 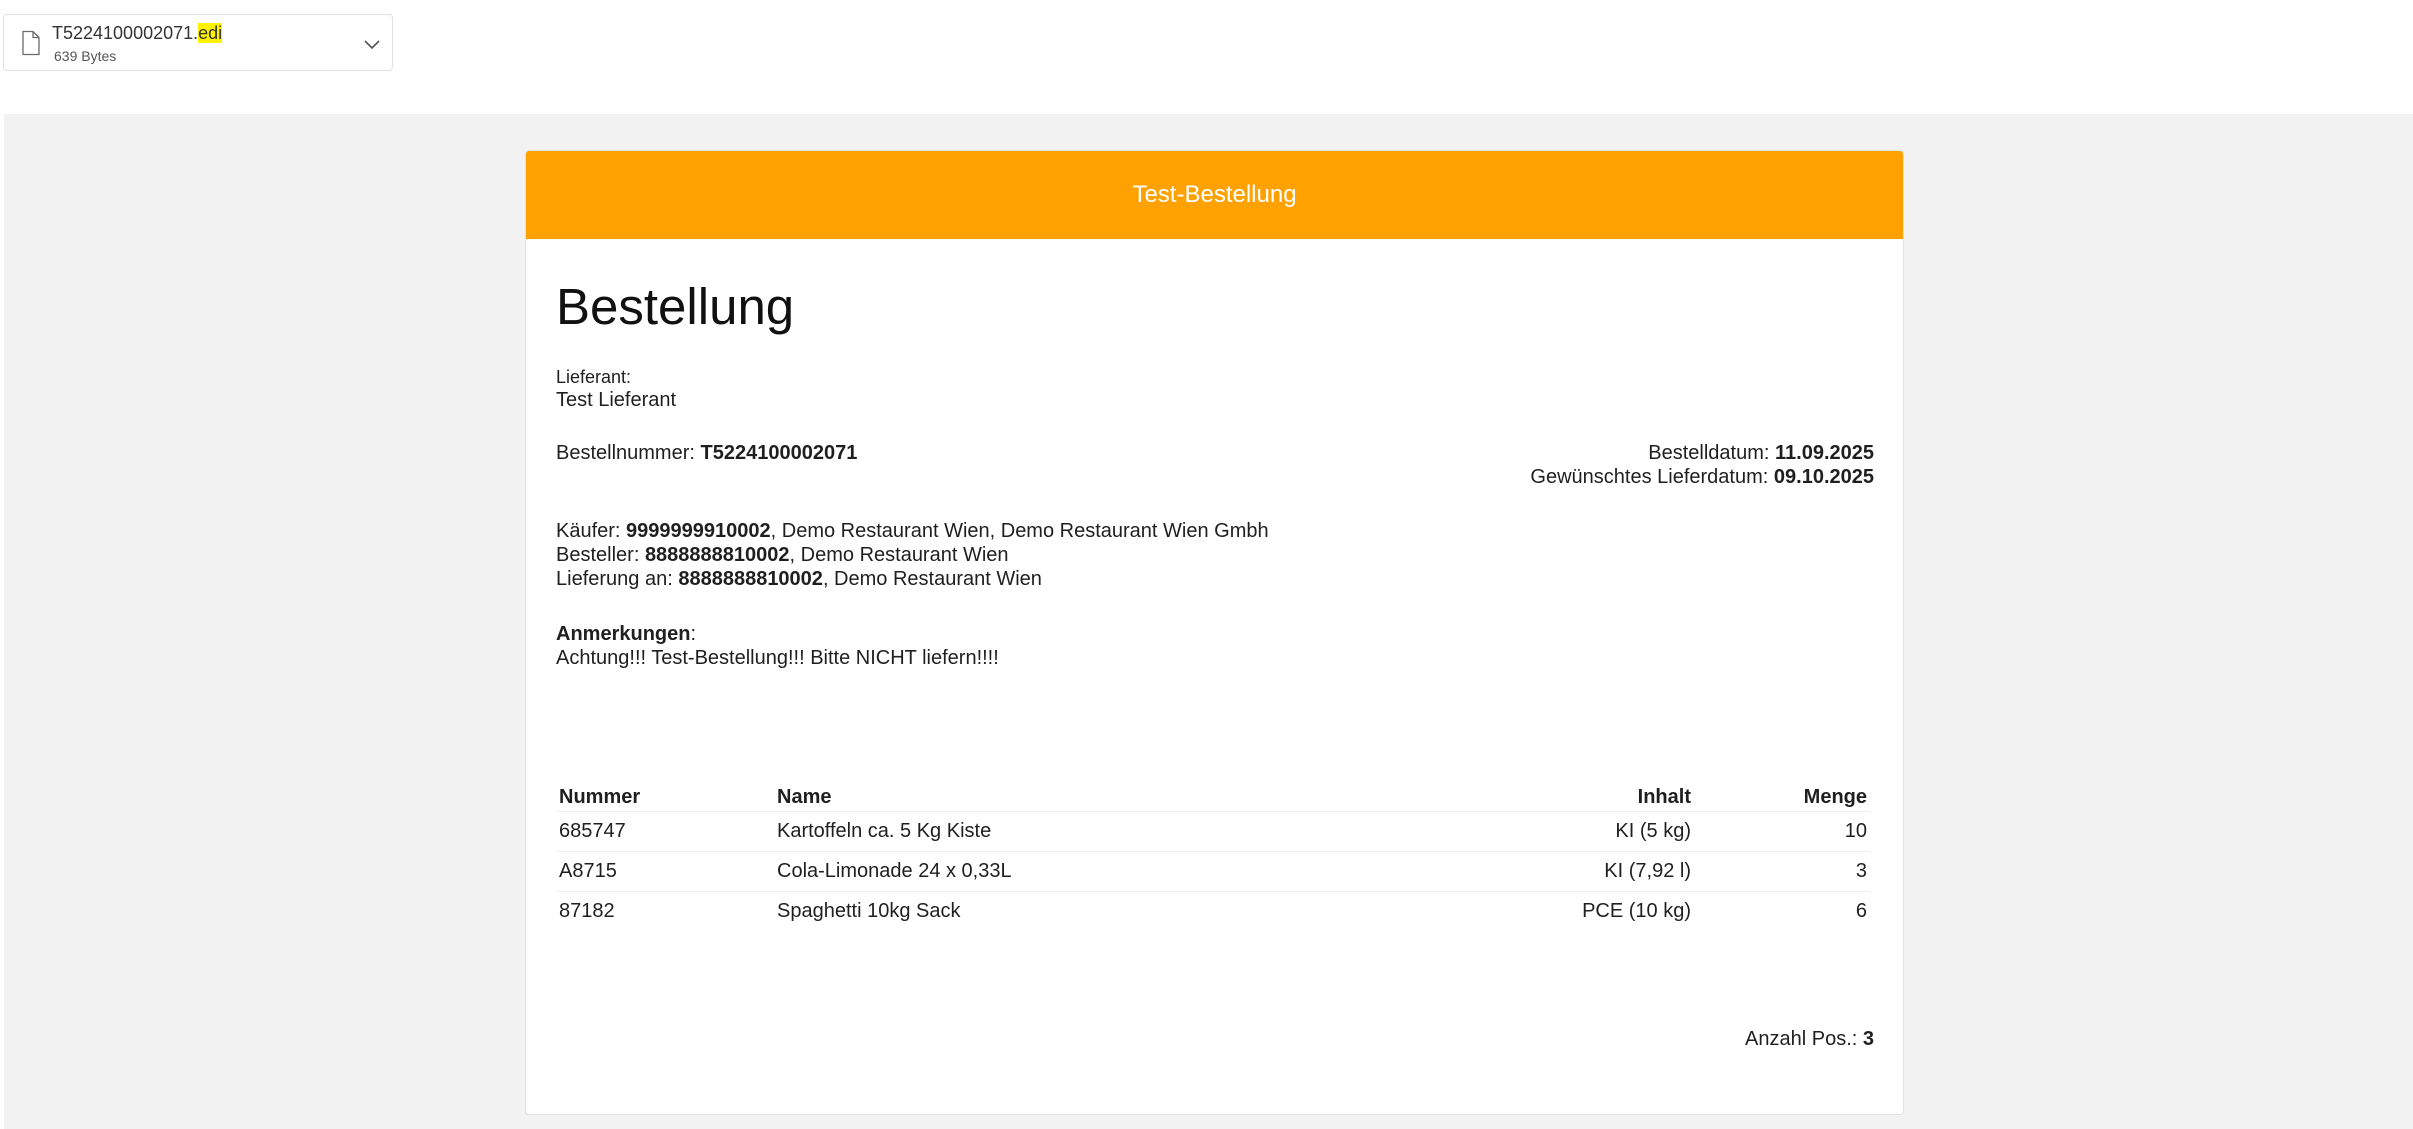 I want to click on order-number-label: Bestellnummer:, so click(x=628, y=453).